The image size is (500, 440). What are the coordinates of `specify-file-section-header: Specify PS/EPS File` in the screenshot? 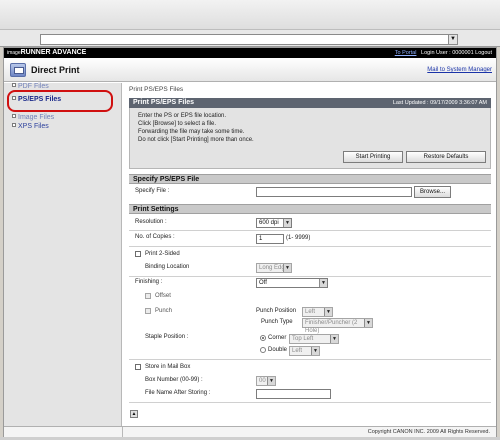 It's located at (310, 179).